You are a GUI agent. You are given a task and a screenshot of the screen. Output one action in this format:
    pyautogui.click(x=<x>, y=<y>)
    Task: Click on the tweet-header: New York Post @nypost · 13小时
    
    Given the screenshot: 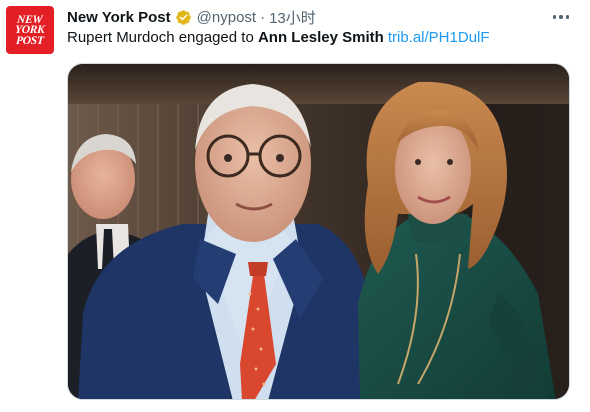 What is the action you would take?
    pyautogui.click(x=191, y=17)
    